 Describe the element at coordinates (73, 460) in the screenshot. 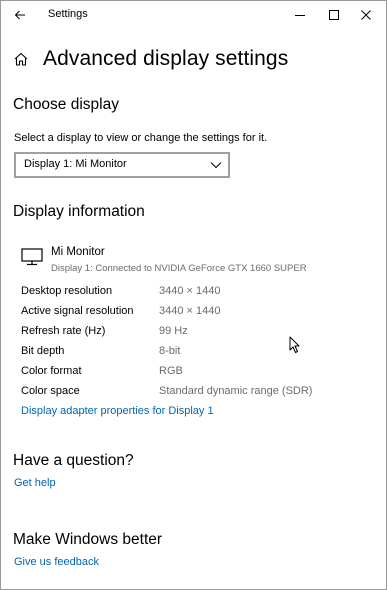

I see `have-a-question-heading: Have a question?` at that location.